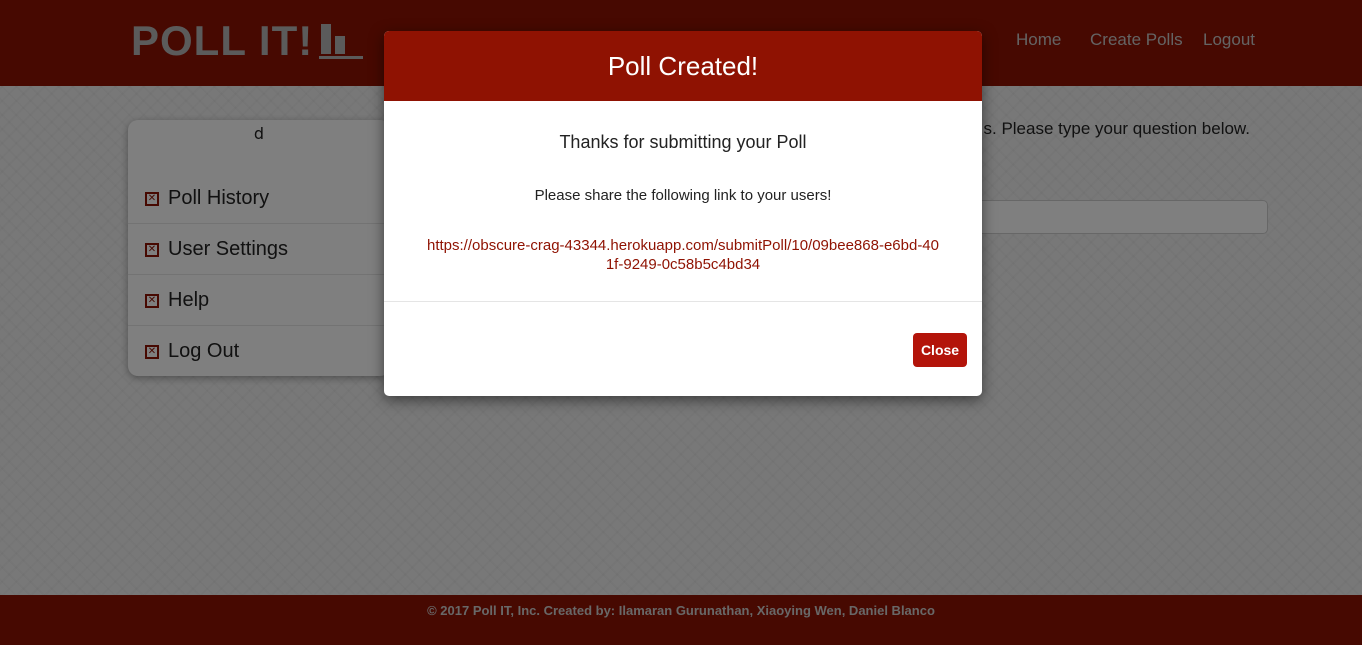 This screenshot has height=645, width=1362. I want to click on modal-header: Poll Created!, so click(683, 66).